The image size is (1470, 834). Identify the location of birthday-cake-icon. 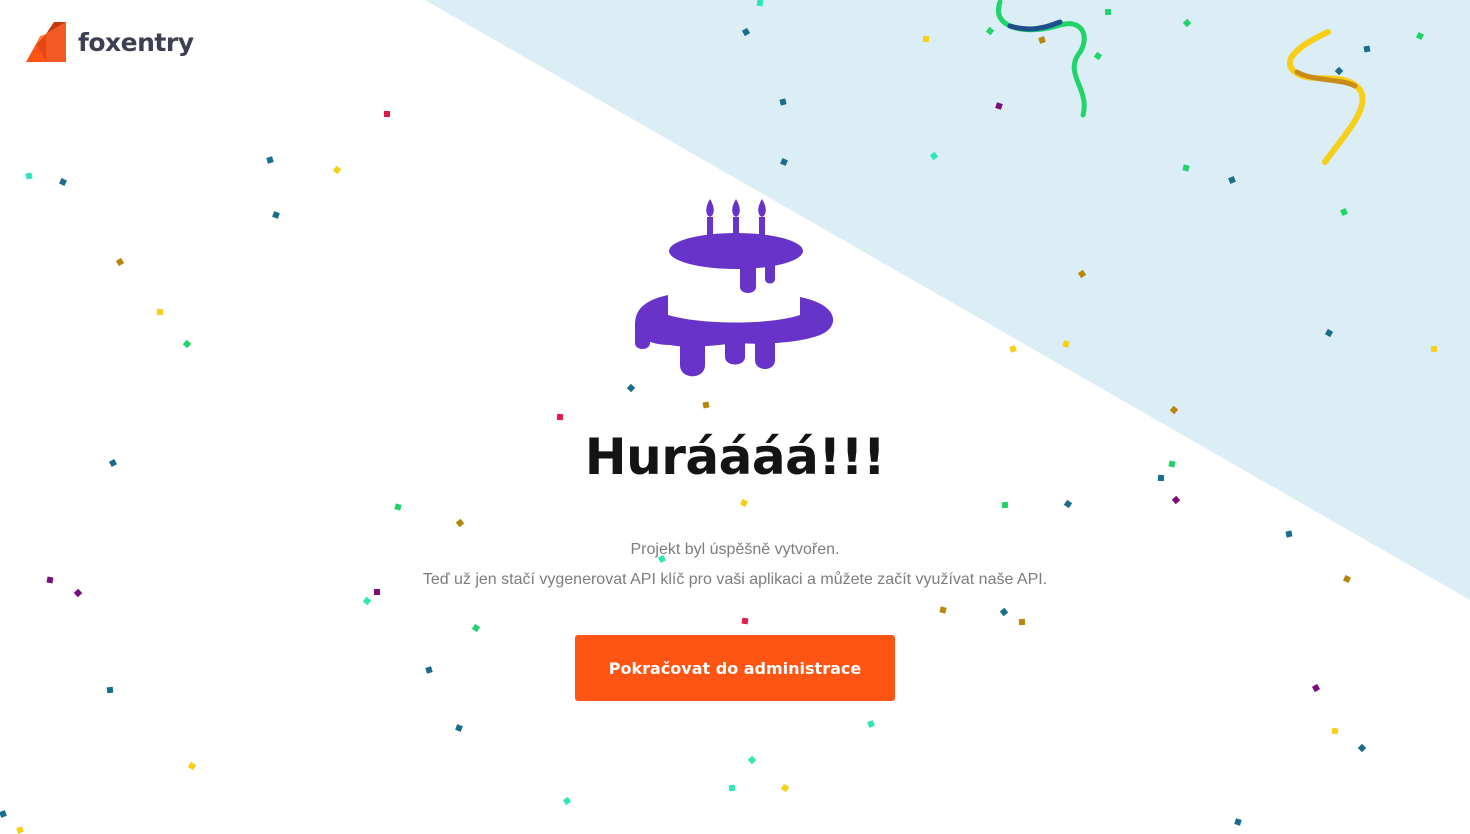
(734, 288).